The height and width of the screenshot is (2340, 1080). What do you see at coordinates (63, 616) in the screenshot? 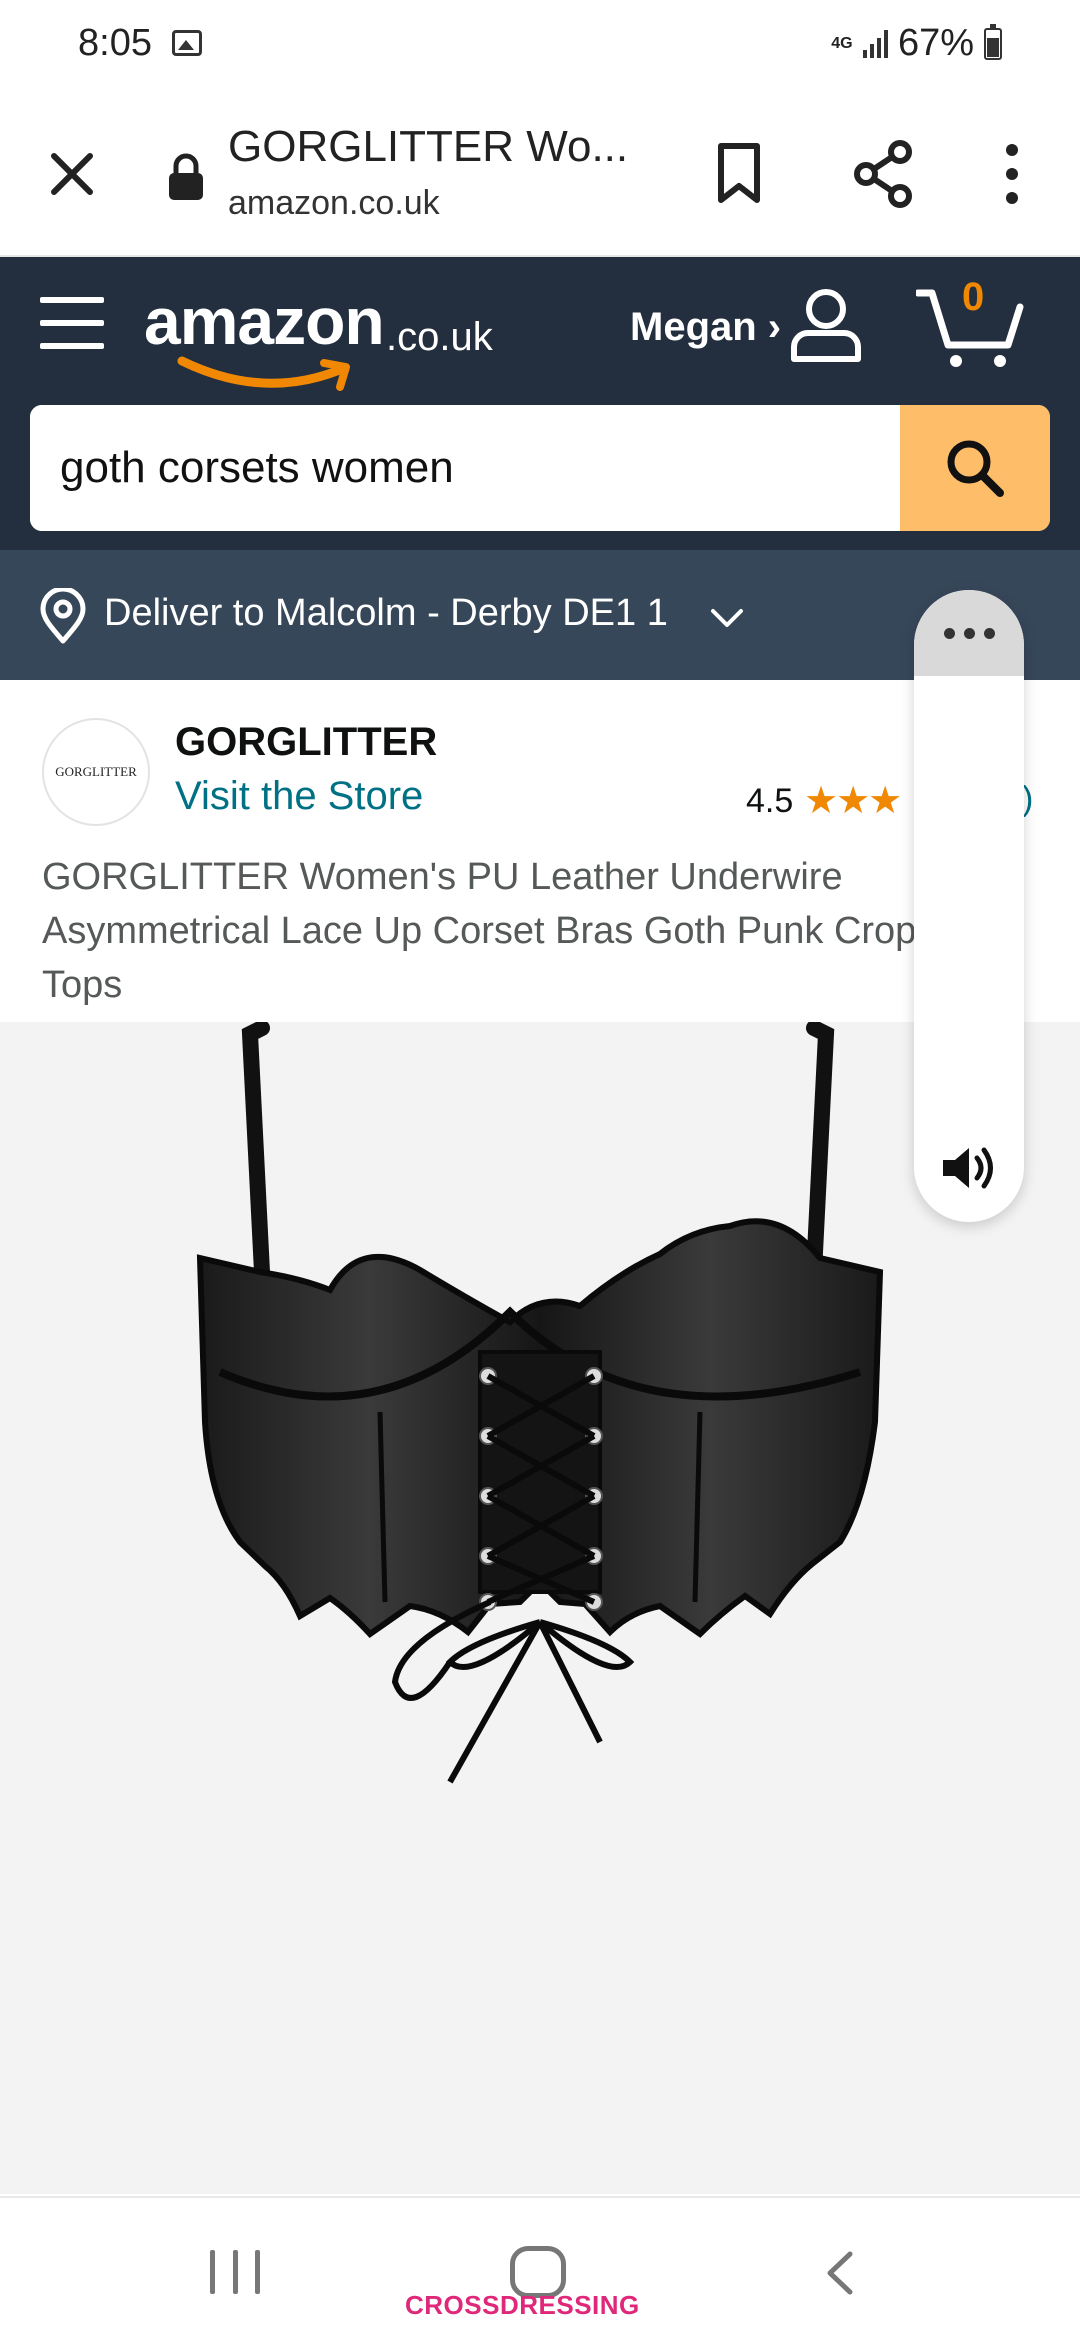
I see `location-pin-icon` at bounding box center [63, 616].